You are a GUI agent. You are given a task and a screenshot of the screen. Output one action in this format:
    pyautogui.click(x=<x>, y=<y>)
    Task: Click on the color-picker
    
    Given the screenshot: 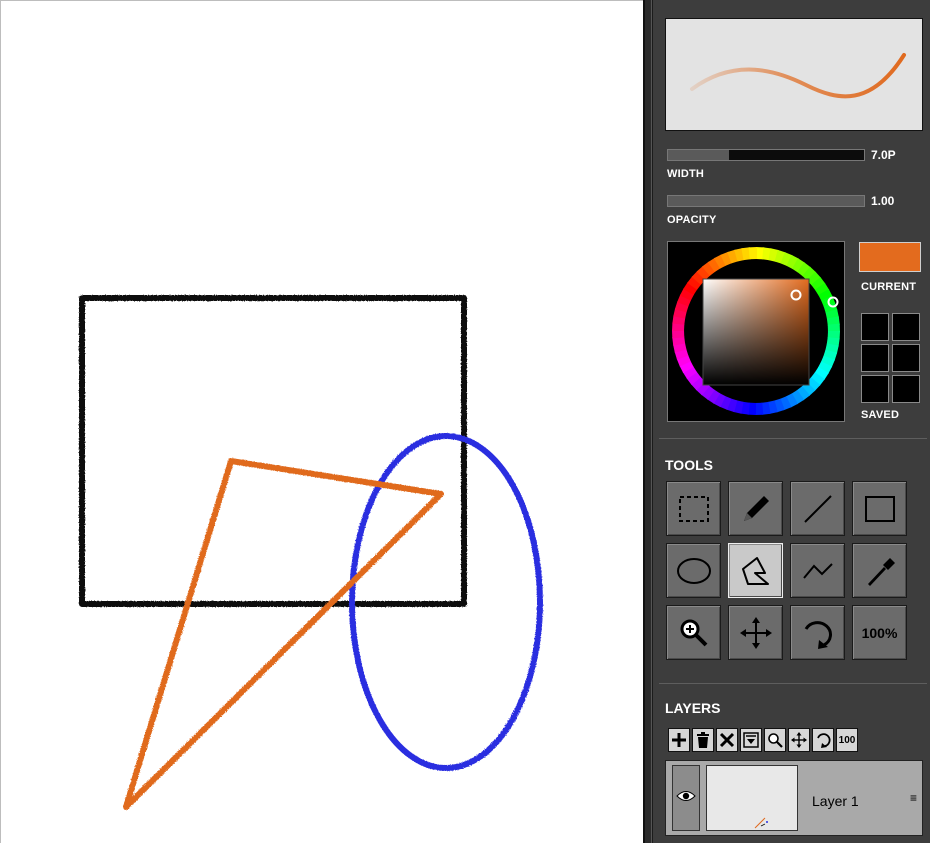 What is the action you would take?
    pyautogui.click(x=756, y=331)
    